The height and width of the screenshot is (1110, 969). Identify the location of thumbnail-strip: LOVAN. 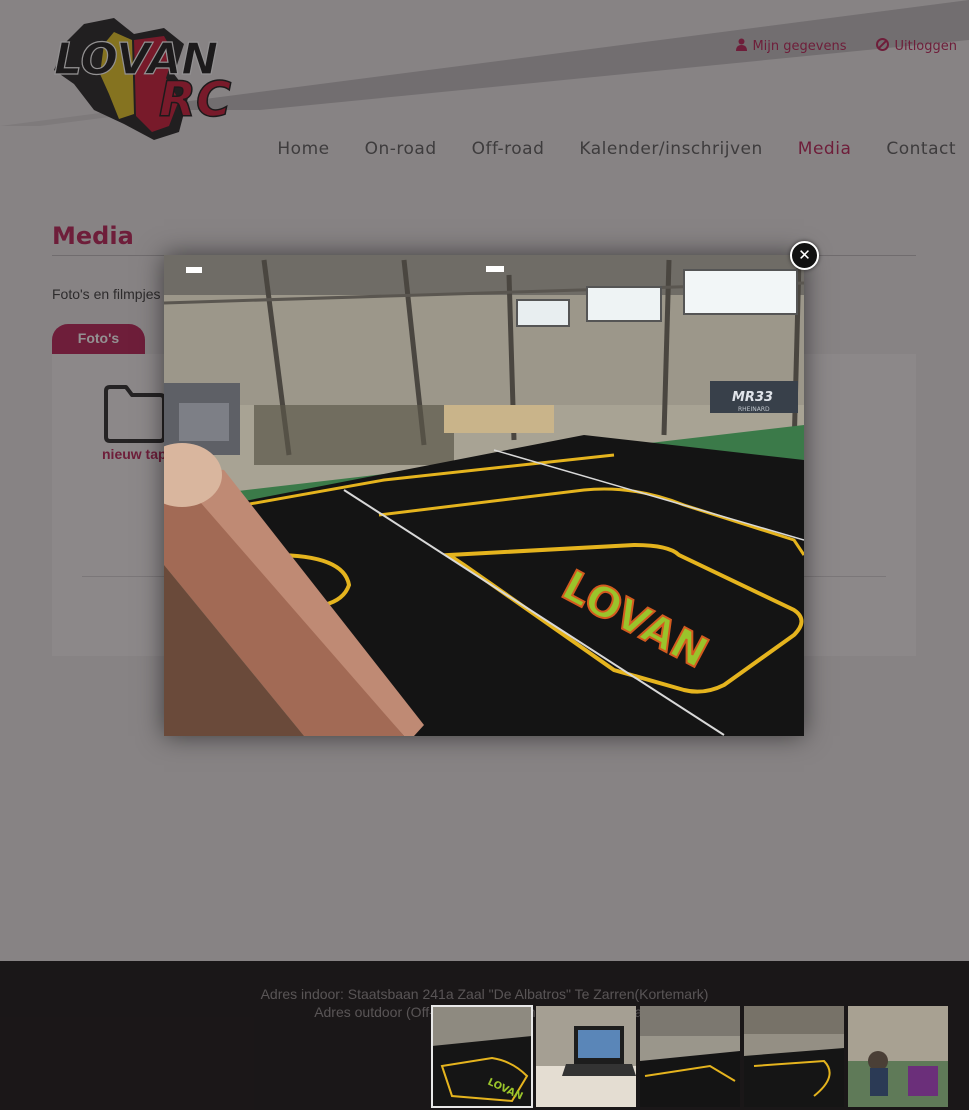
(689, 1056).